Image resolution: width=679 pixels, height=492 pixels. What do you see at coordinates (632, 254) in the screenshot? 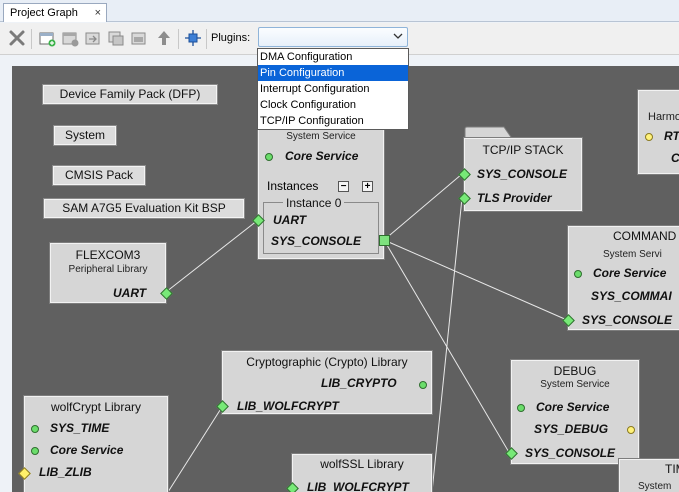
I see `command-subtitle: System Servi` at bounding box center [632, 254].